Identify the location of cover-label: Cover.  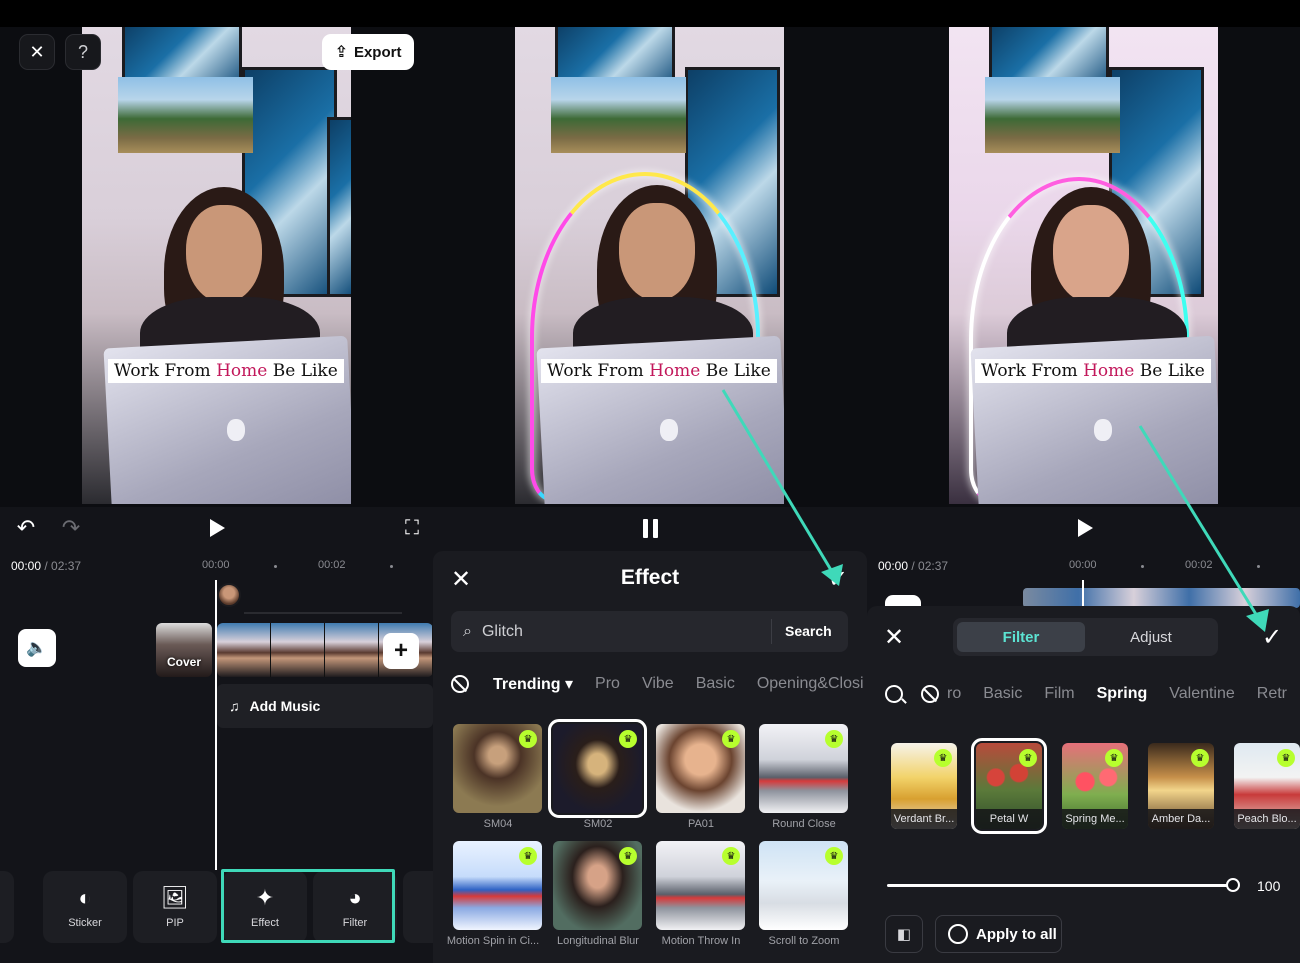
(183, 662).